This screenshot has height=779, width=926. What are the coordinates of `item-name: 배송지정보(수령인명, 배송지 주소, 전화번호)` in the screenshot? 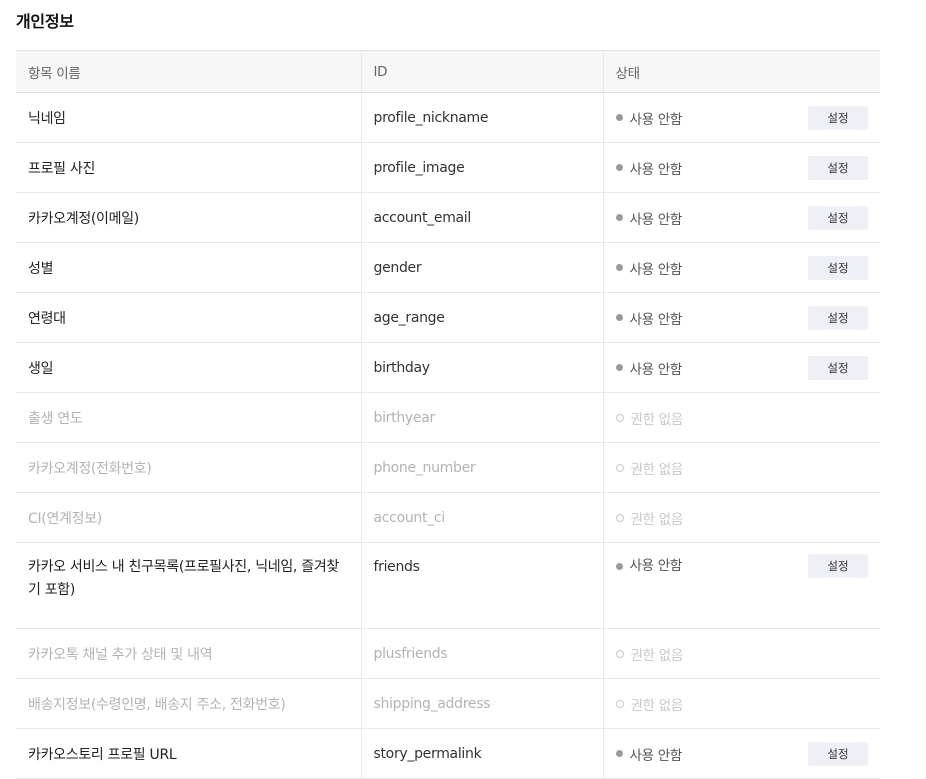 It's located at (188, 703).